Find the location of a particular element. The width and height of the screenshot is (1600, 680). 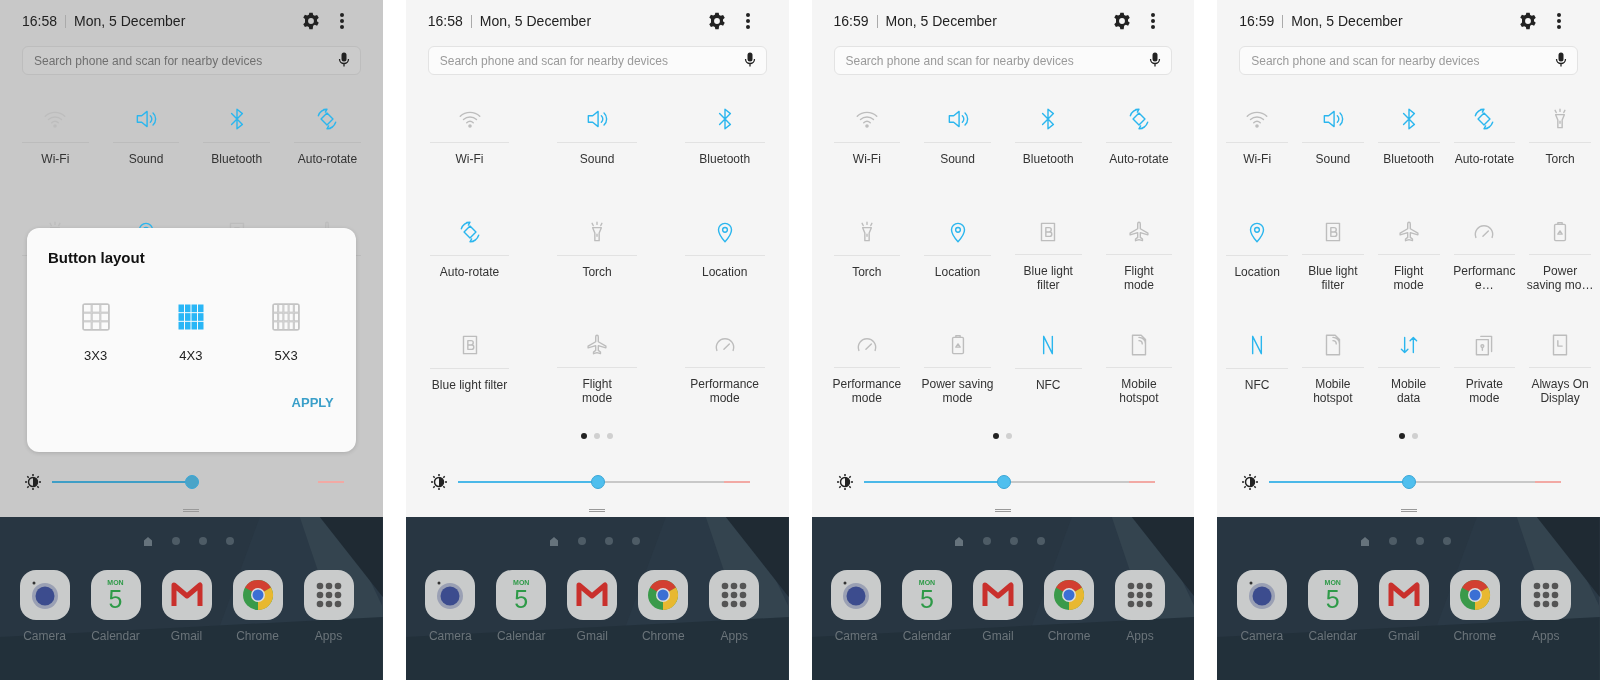

quick-toggle: Mobile data is located at coordinates (1408, 363).